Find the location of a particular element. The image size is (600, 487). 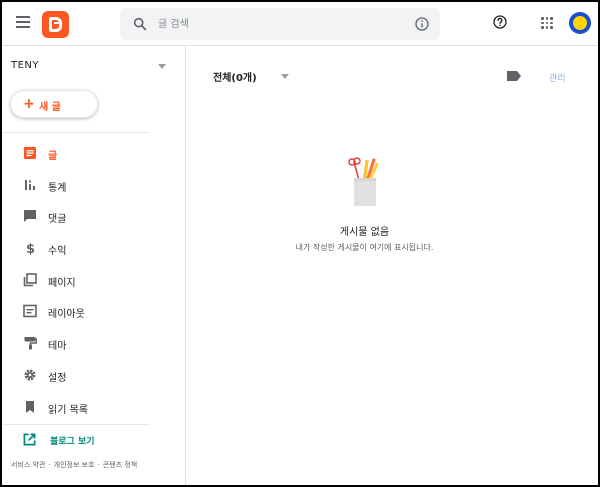

pencil-cup-illustration-icon is located at coordinates (363, 181).